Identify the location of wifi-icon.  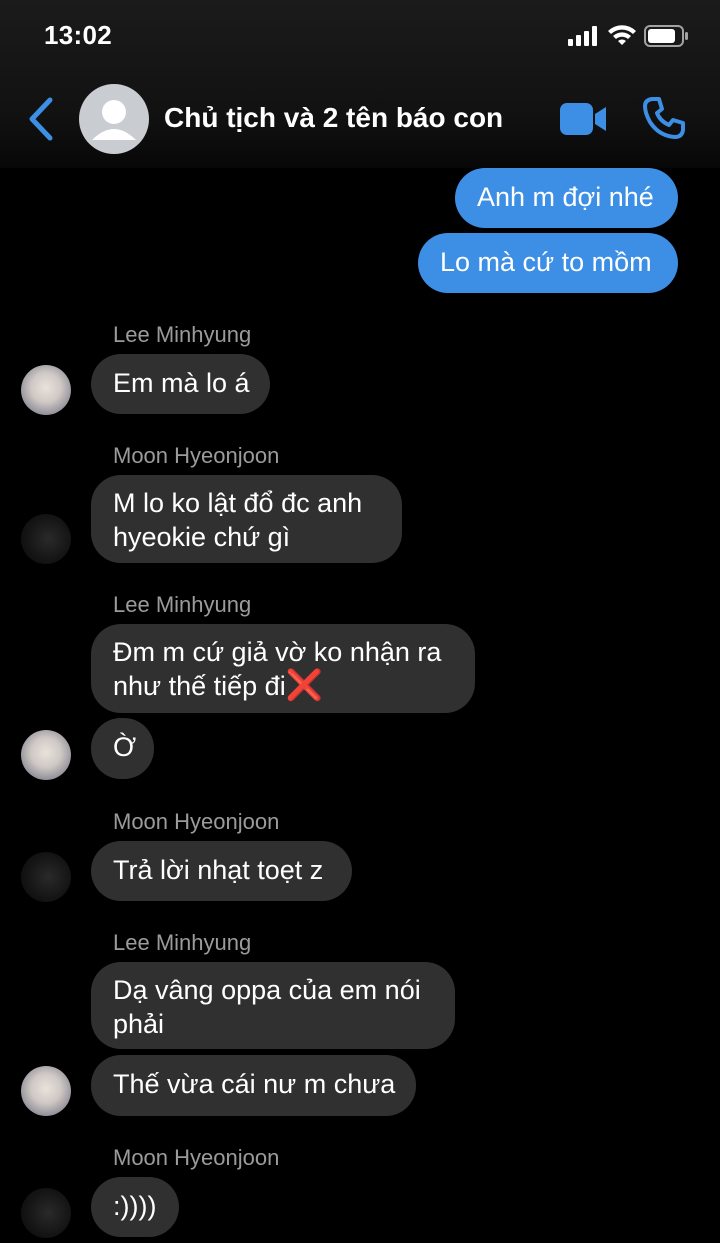
(622, 35).